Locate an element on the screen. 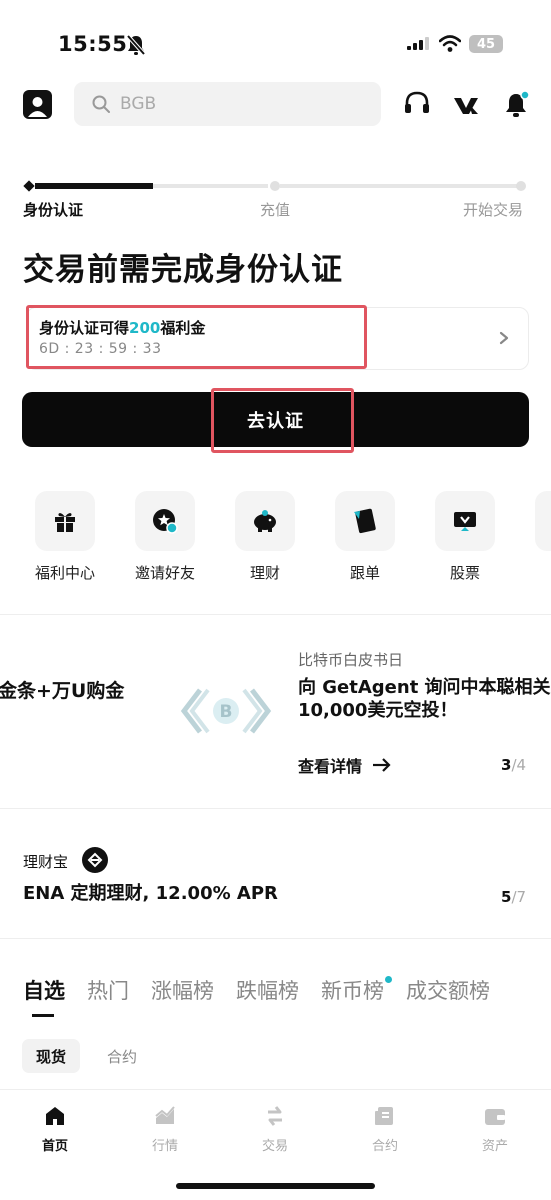  nav-trade: 交易 is located at coordinates (275, 1129).